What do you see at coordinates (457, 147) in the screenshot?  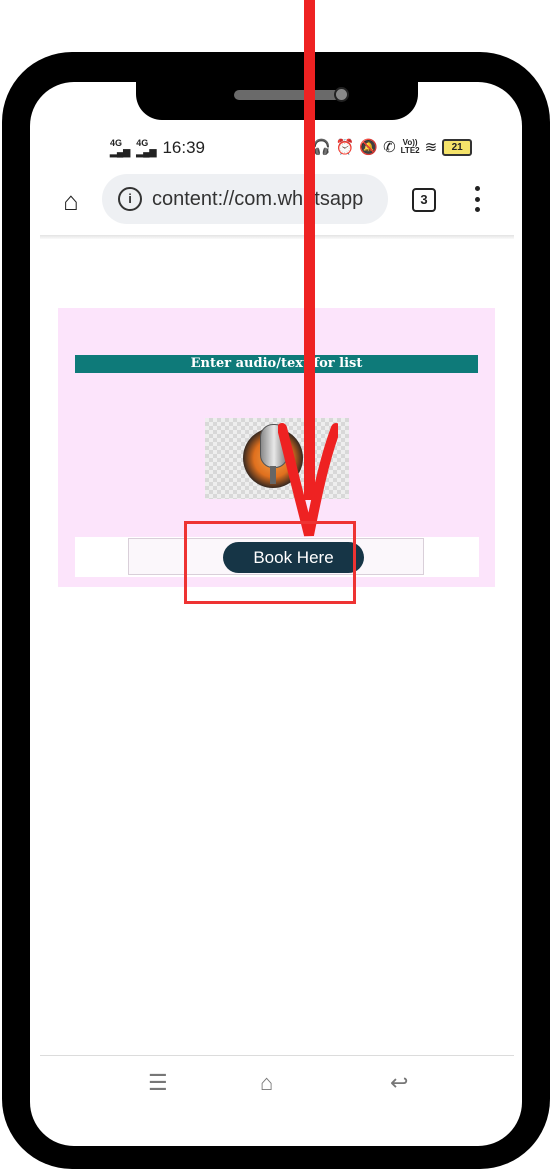 I see `battery-icon: 21` at bounding box center [457, 147].